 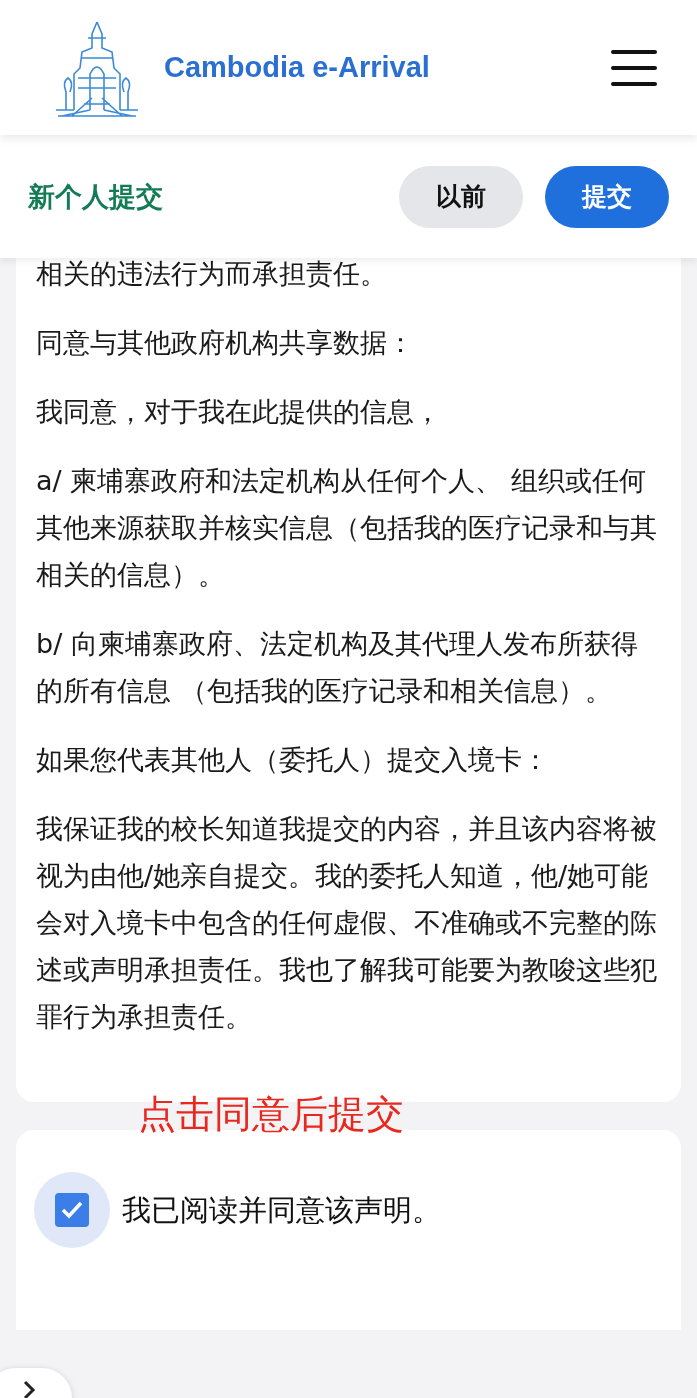 I want to click on declaration-text: 同意与其他政府机构共享数据：, so click(x=225, y=343).